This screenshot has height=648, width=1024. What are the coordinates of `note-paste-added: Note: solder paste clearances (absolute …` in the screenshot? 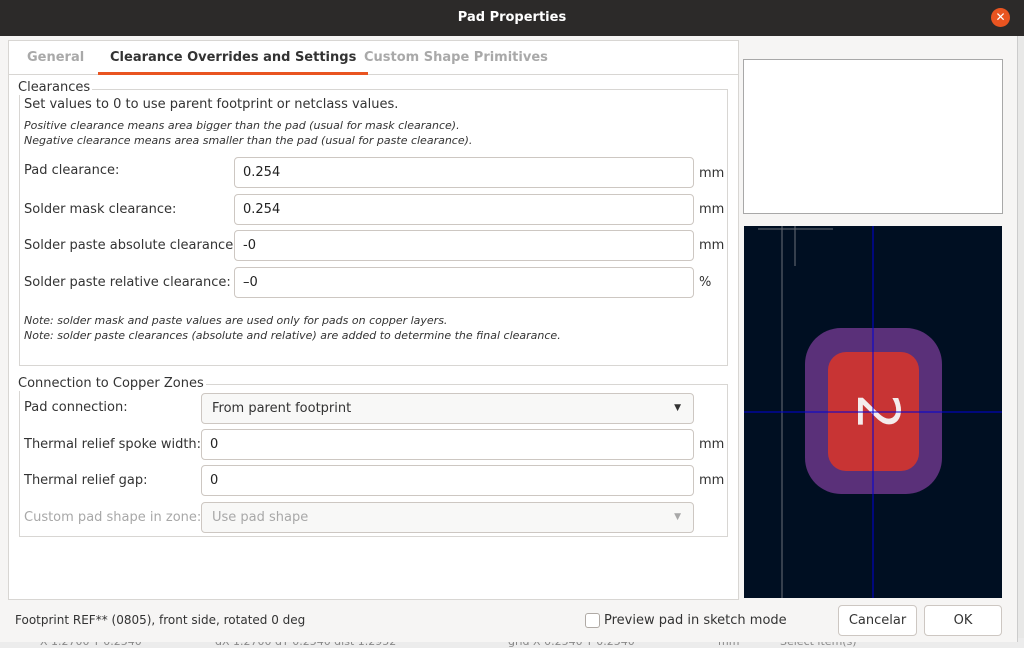 It's located at (292, 335).